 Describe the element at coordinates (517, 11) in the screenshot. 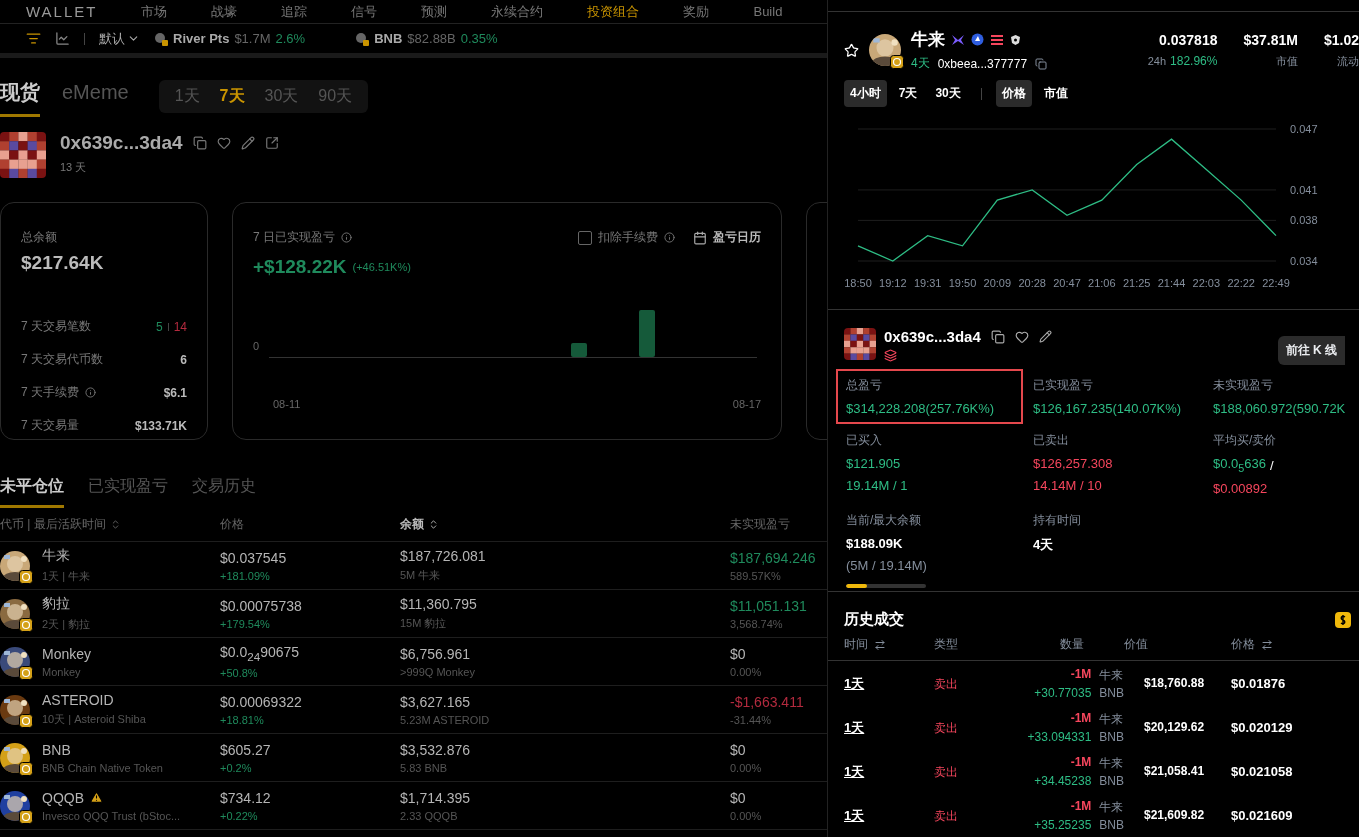

I see `nav-item: 永续合约` at that location.